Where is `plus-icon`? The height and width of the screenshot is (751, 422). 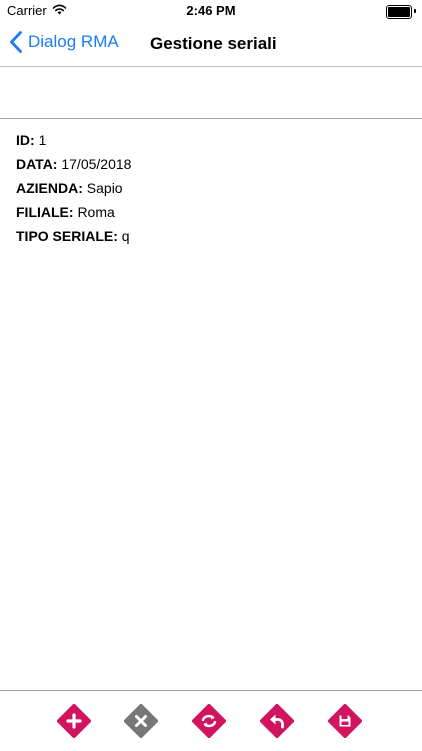 plus-icon is located at coordinates (74, 721).